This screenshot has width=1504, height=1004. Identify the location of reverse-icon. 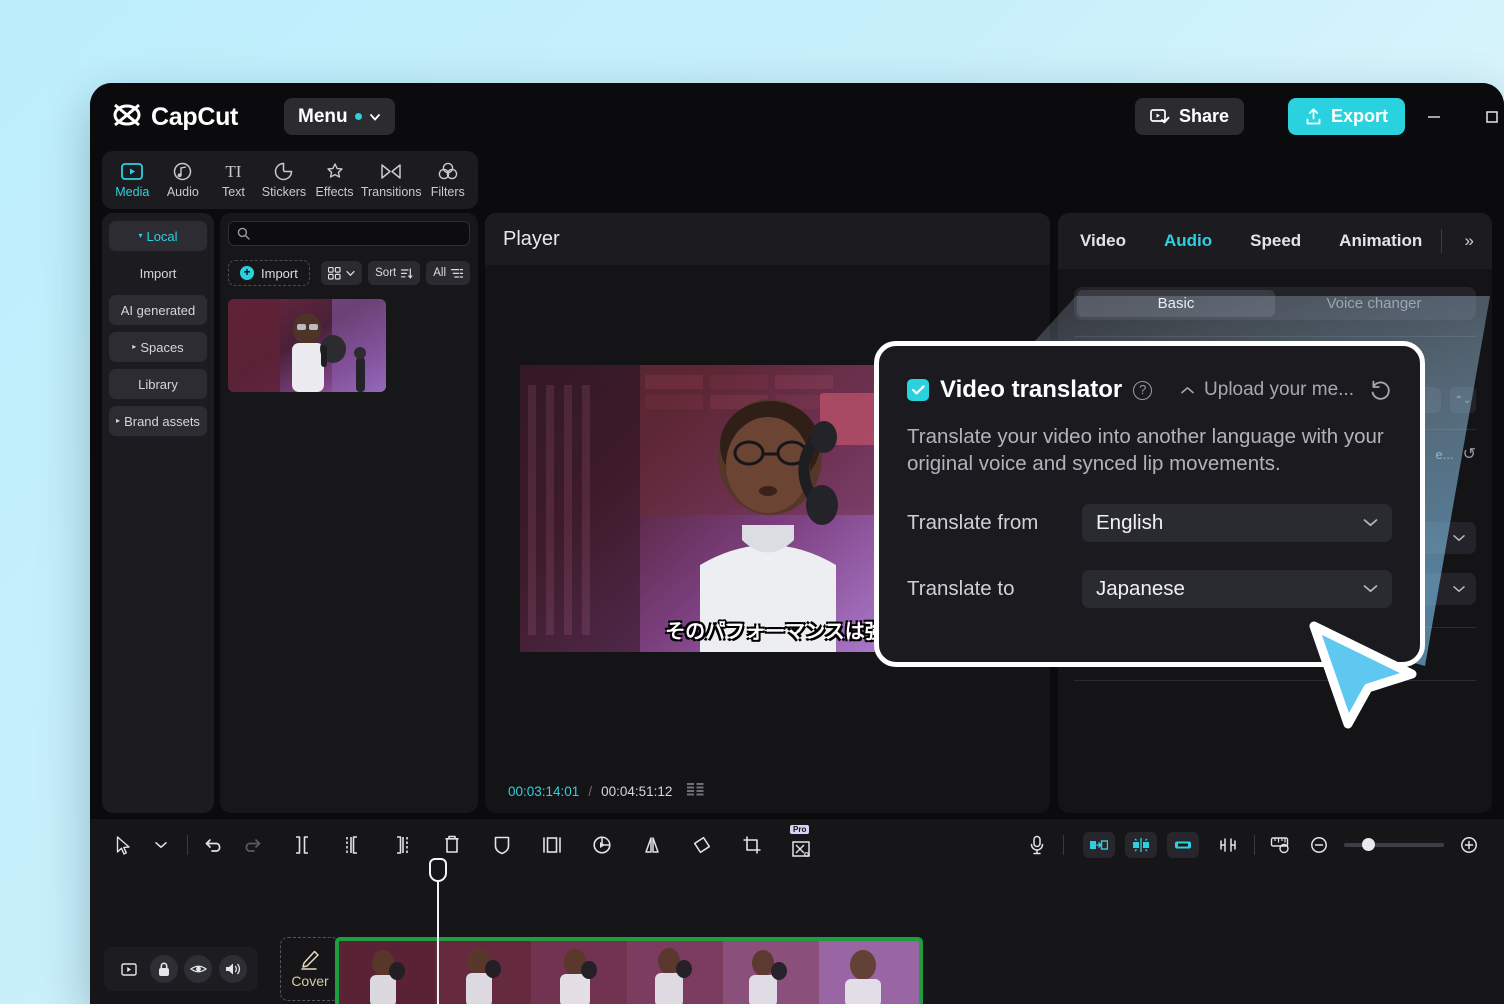
(602, 845).